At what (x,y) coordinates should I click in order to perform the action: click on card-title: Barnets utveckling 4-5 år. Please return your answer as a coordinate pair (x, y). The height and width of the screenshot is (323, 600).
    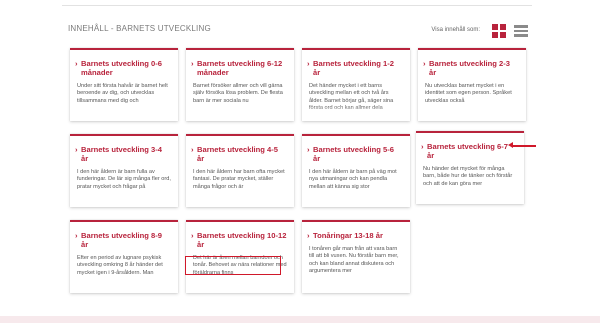
    Looking at the image, I should click on (238, 154).